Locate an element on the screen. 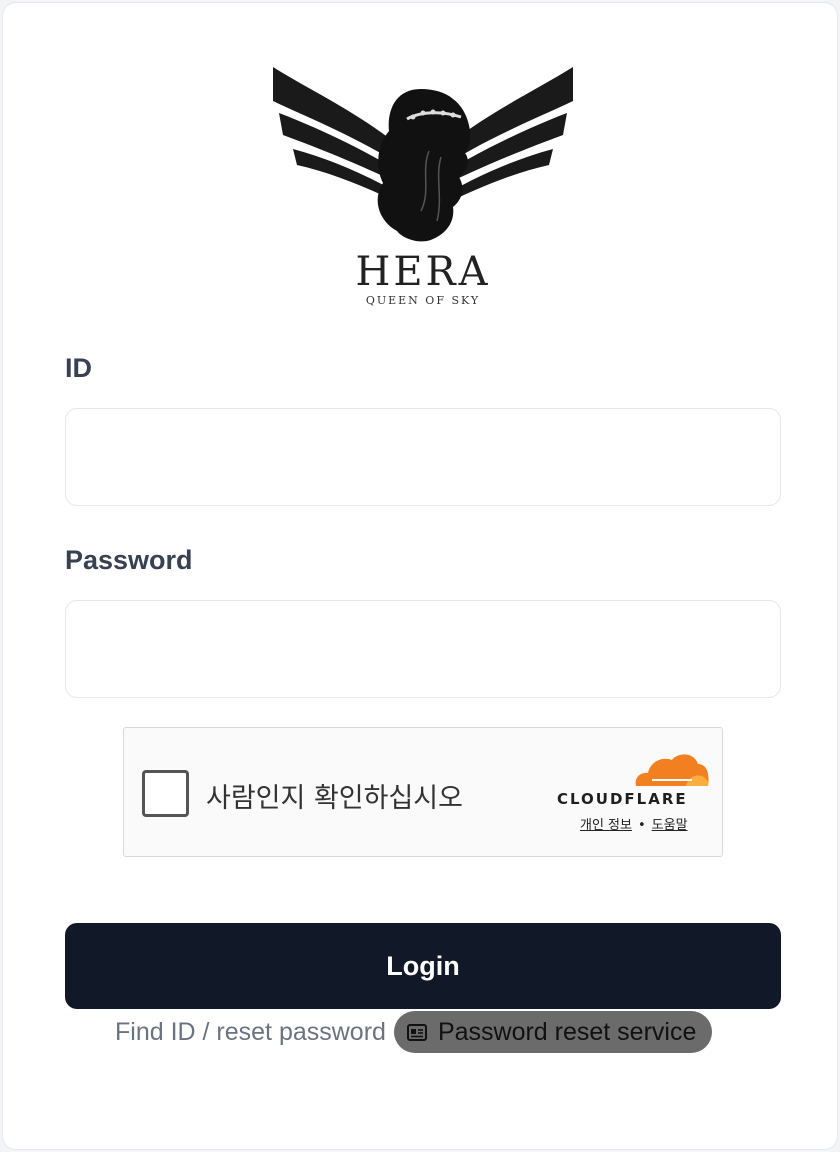 The image size is (840, 1152). password-reset-service-button: Password reset service is located at coordinates (553, 1032).